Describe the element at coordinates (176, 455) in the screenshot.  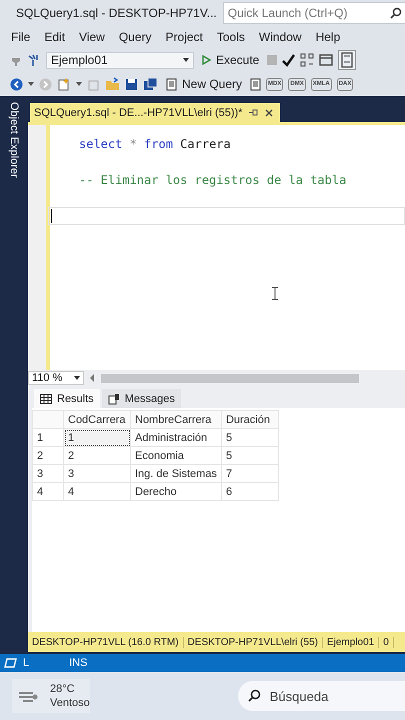
I see `table-cell: Economia` at that location.